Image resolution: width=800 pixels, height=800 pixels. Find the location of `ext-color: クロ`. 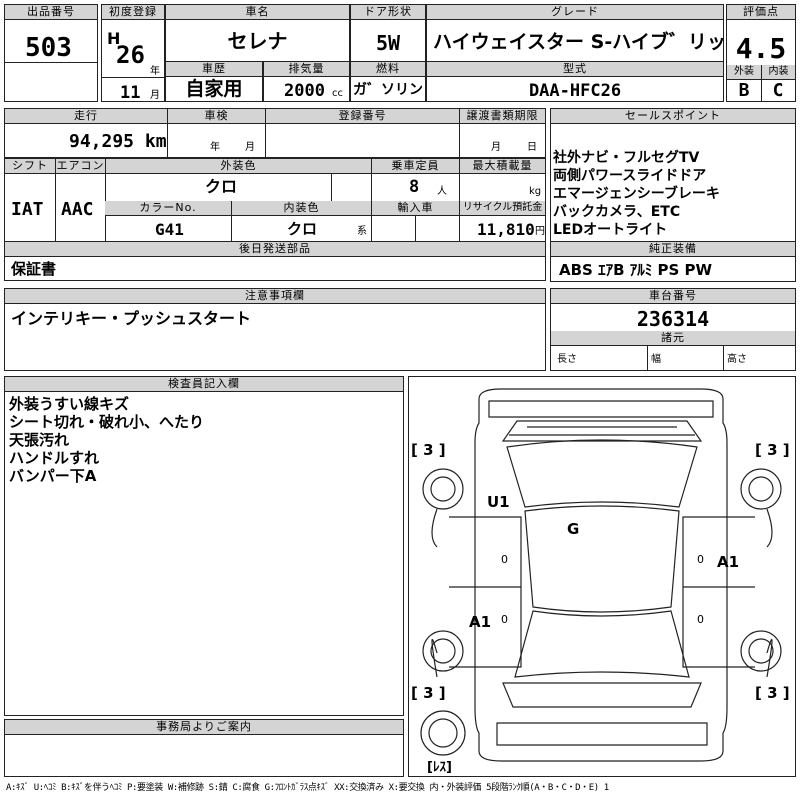

ext-color: クロ is located at coordinates (221, 186).